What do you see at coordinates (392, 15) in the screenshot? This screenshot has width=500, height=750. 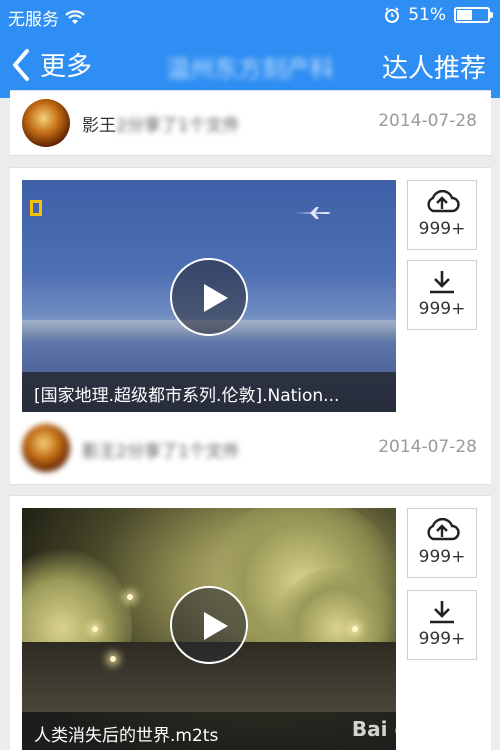 I see `alarm-icon` at bounding box center [392, 15].